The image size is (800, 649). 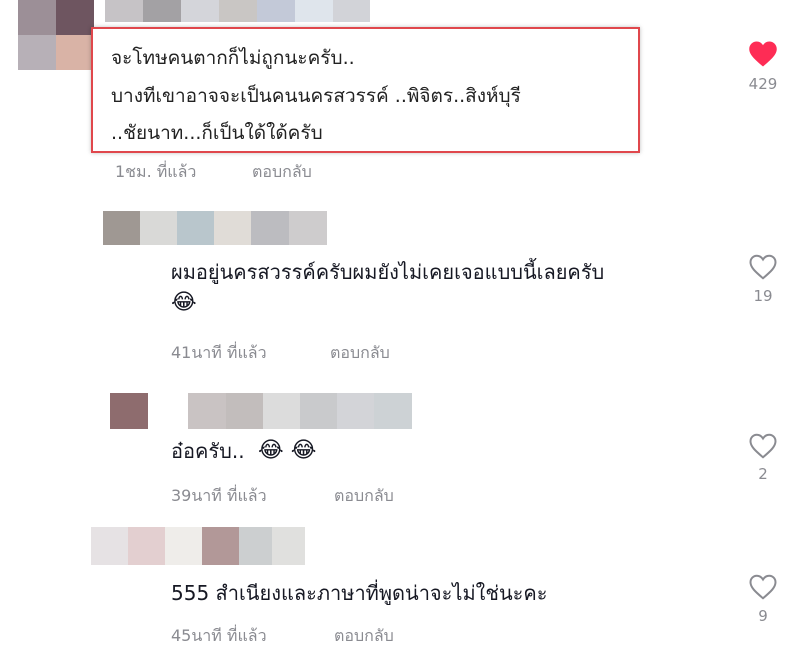 I want to click on comment-text: 555 สำเนียงและภาษาที่พูดน่าจะไม่ใช่นะคะ, so click(x=359, y=593).